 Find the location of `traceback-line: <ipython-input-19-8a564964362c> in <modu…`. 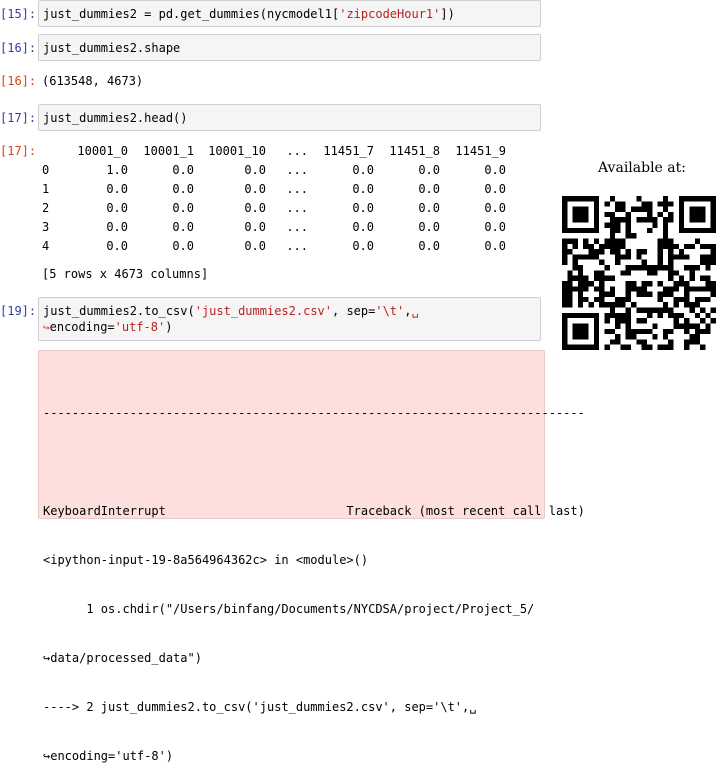

traceback-line: <ipython-input-19-8a564964362c> in <modu… is located at coordinates (206, 560).